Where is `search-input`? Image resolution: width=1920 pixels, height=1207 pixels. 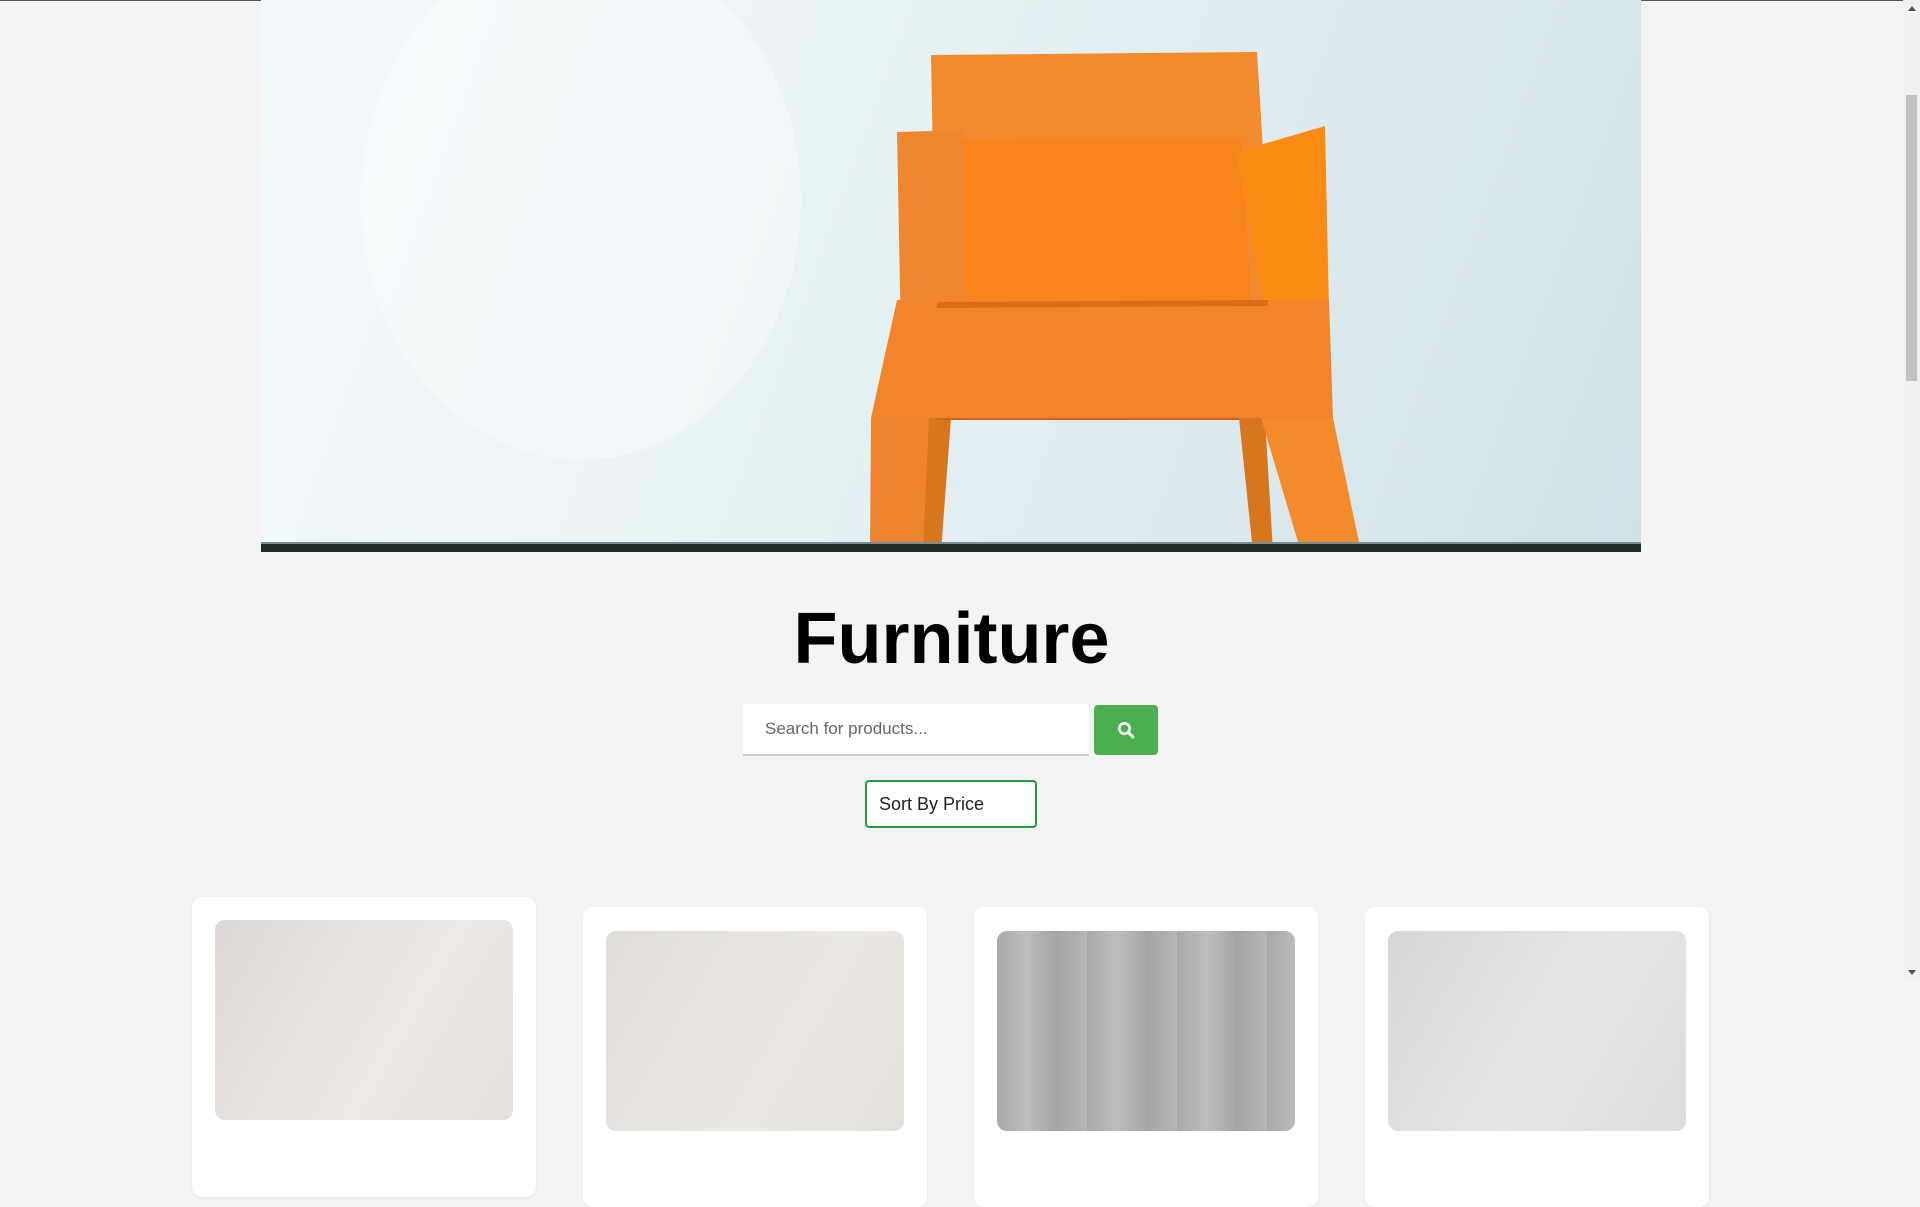
search-input is located at coordinates (916, 730).